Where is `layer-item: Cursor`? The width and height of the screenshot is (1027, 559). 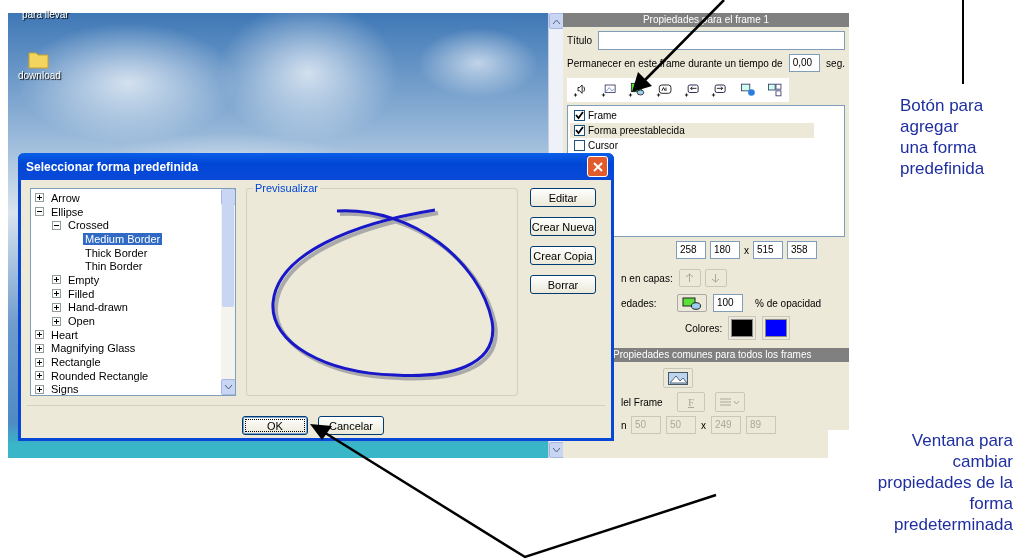 layer-item: Cursor is located at coordinates (692, 145).